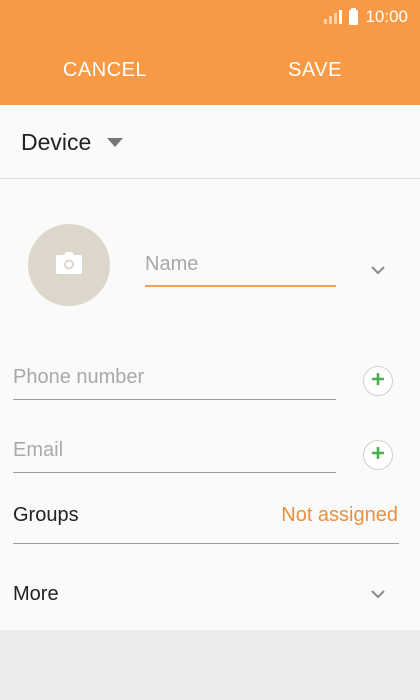 The image size is (420, 700). Describe the element at coordinates (174, 380) in the screenshot. I see `phone-number-field: Phone number` at that location.